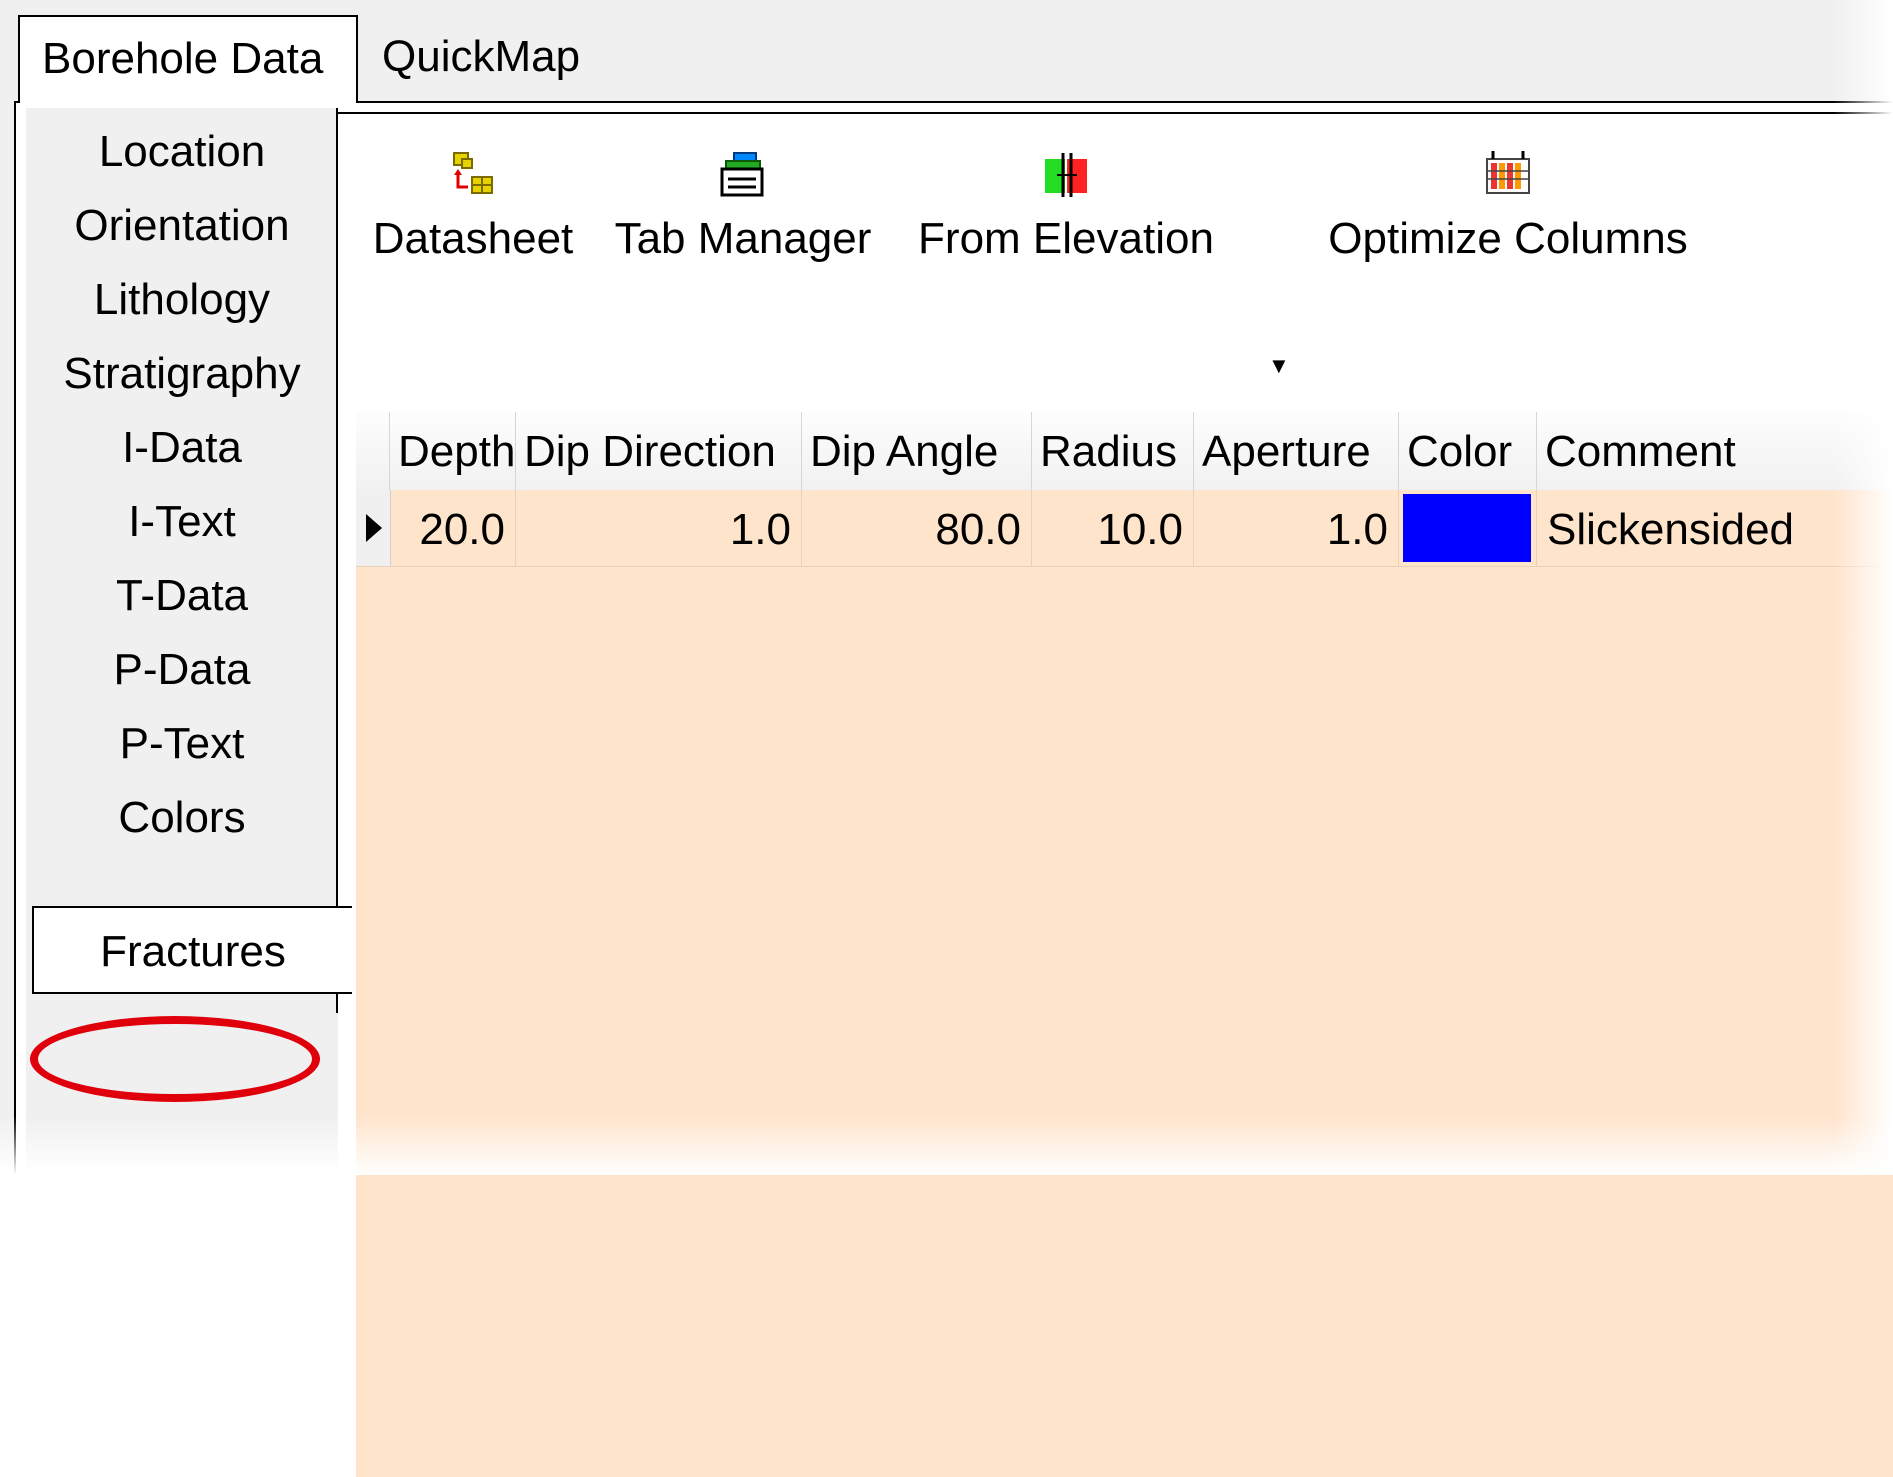  I want to click on optimize-columns-label: Optimize Columns, so click(1508, 238).